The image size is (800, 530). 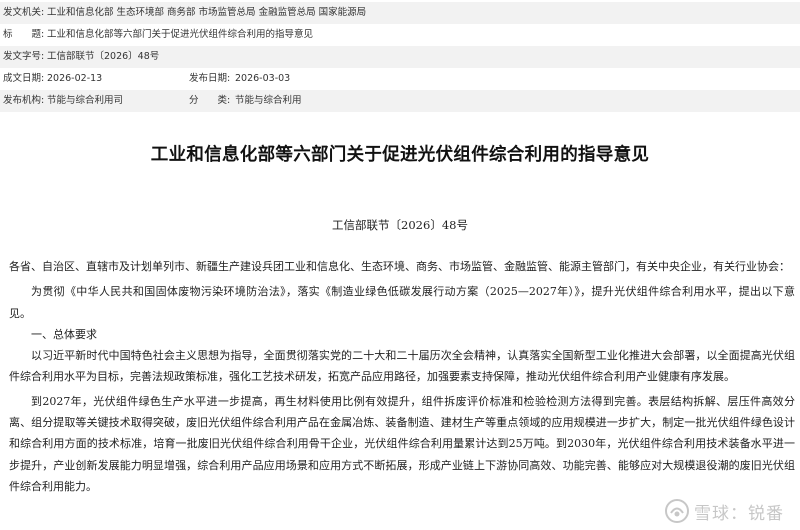 I want to click on title-label: 标 题:, so click(x=24, y=34).